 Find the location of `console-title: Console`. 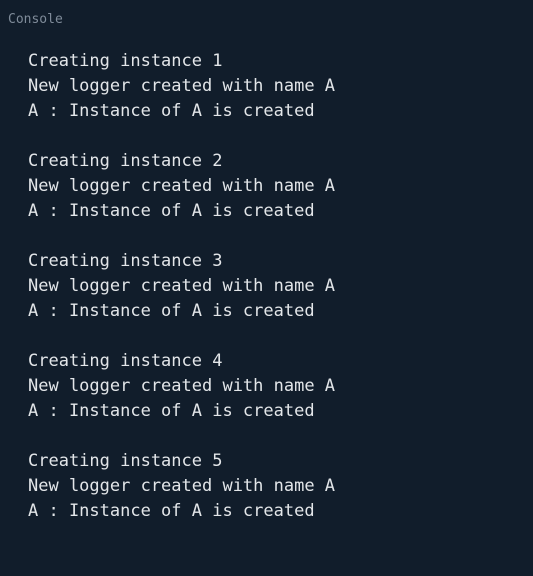

console-title: Console is located at coordinates (35, 19).